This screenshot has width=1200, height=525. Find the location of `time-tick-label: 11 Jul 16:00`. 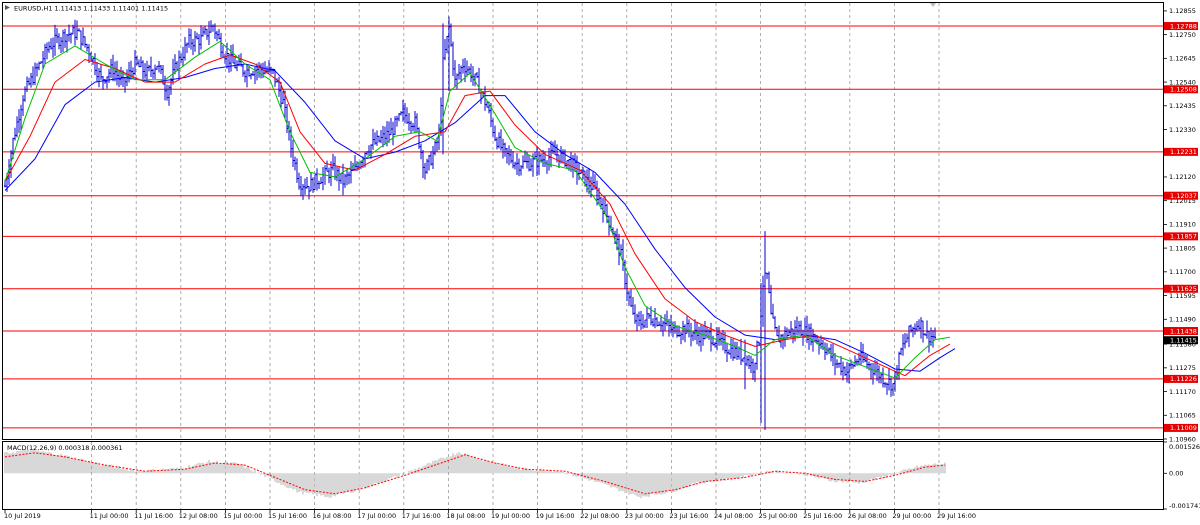

time-tick-label: 11 Jul 16:00 is located at coordinates (153, 516).